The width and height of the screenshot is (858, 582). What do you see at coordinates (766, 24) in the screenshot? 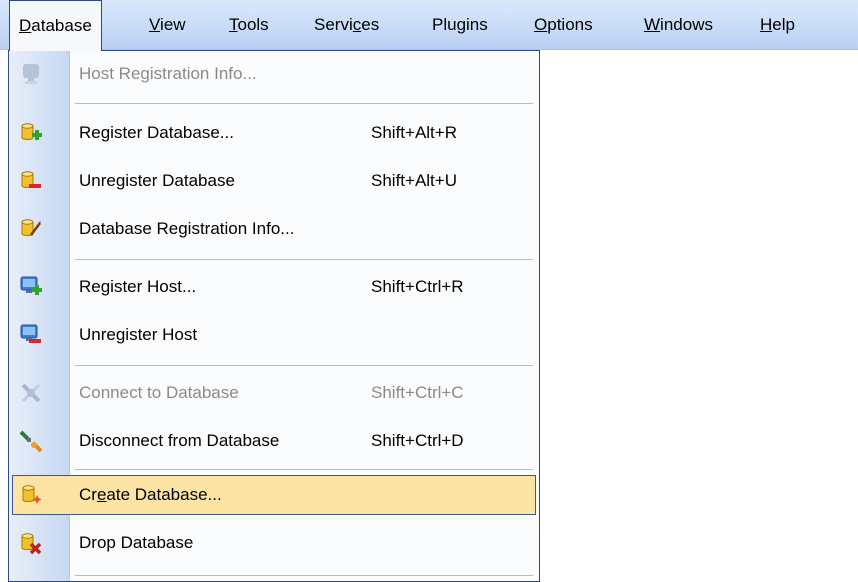
I see `menu-help-accel: H` at bounding box center [766, 24].